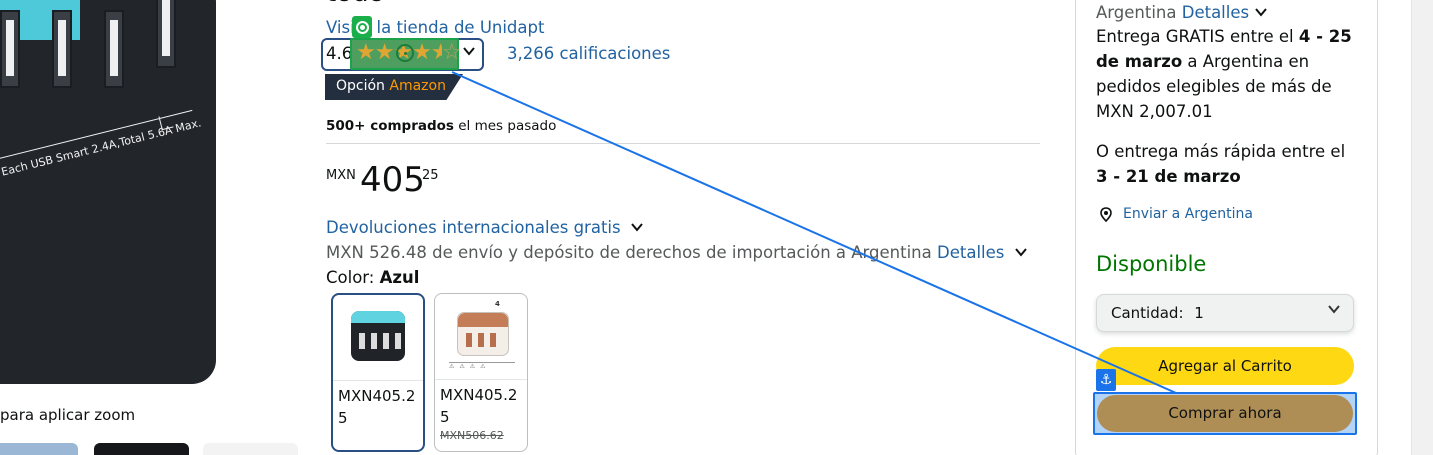  I want to click on swatch-image, so click(378, 338).